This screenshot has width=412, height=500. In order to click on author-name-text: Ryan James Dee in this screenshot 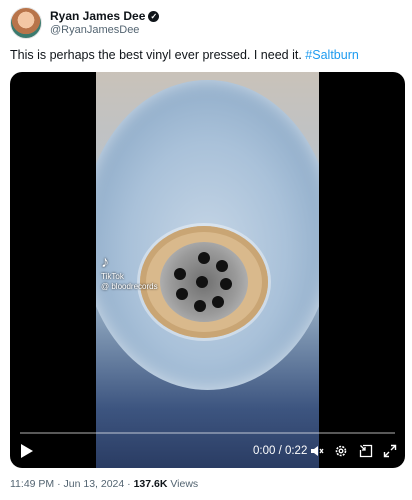, I will do `click(98, 16)`.